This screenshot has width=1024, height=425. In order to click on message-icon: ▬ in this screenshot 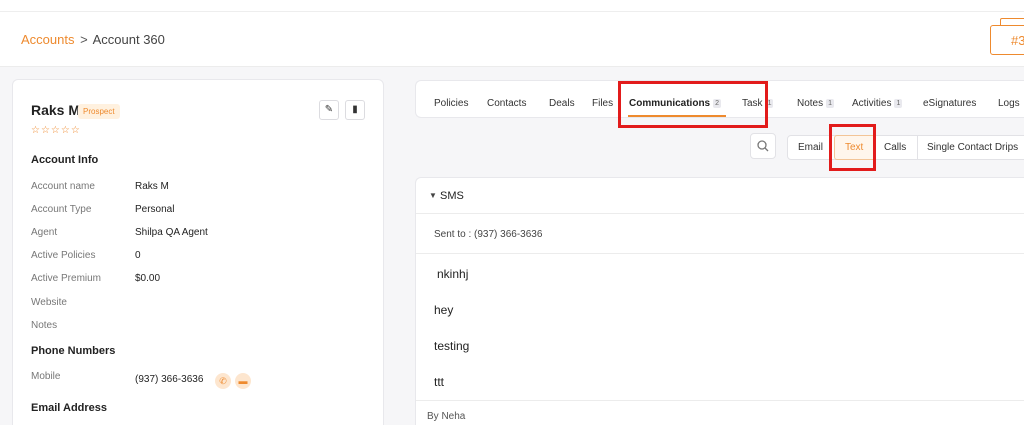, I will do `click(243, 381)`.